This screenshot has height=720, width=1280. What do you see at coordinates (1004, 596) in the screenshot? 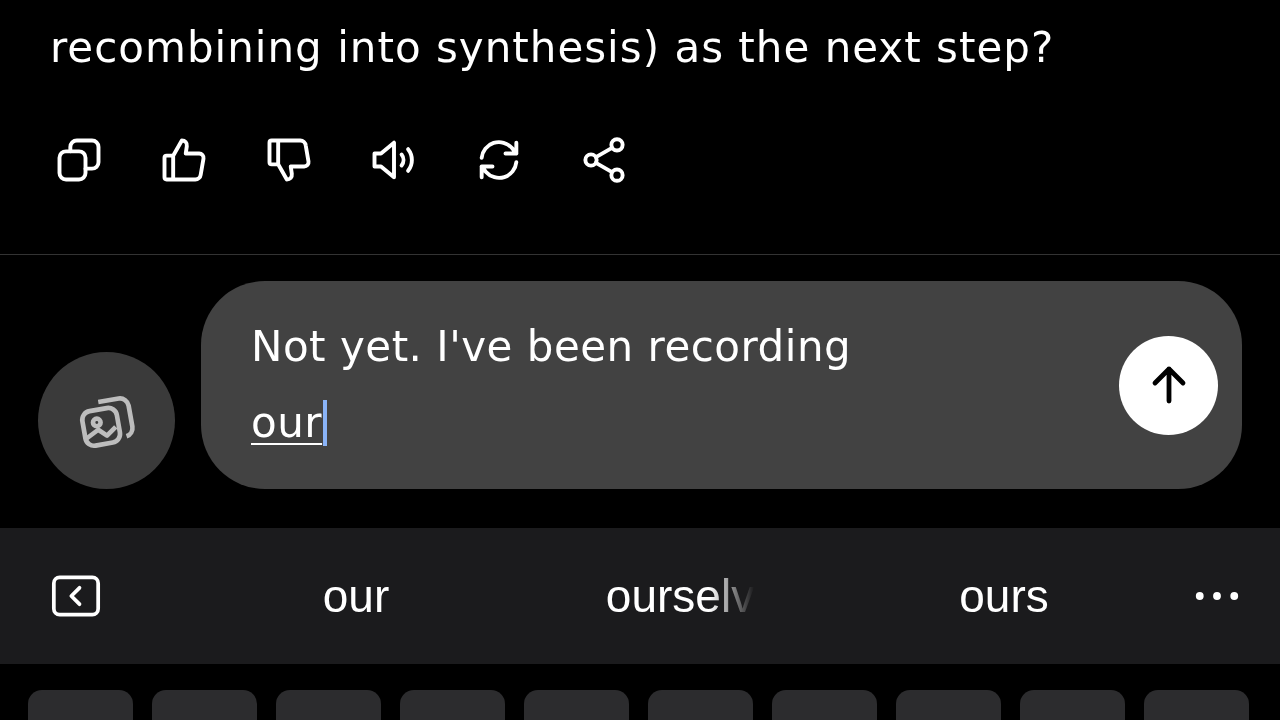
I see `word-suggestion: ours` at bounding box center [1004, 596].